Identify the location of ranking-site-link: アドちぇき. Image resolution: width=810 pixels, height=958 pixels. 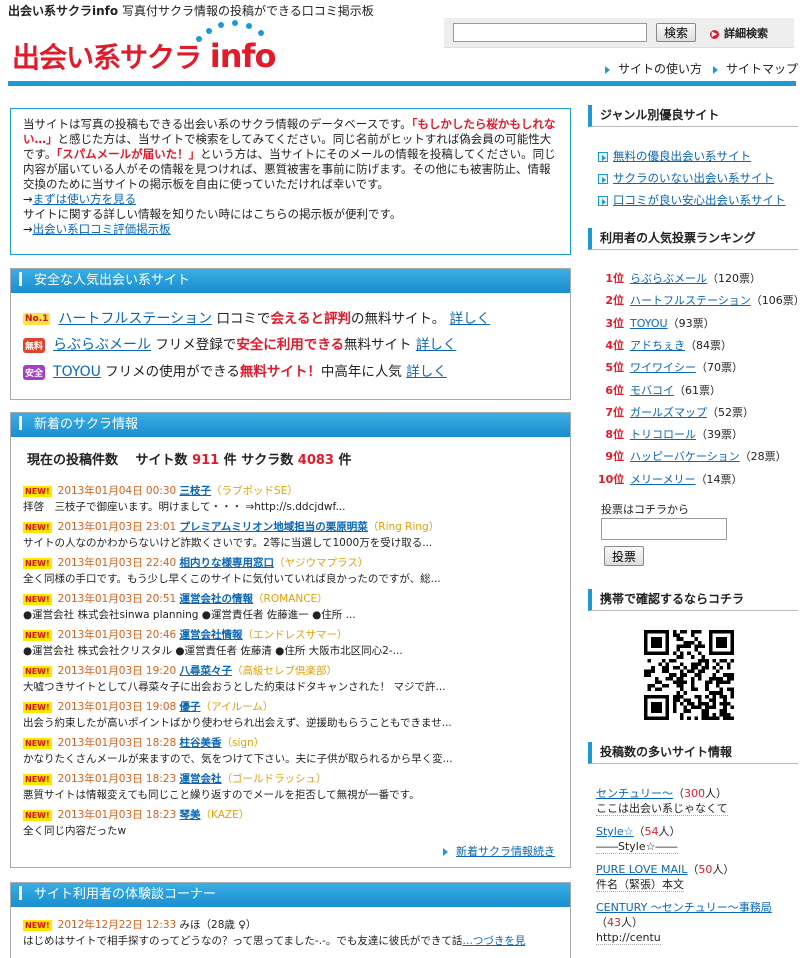
(657, 345).